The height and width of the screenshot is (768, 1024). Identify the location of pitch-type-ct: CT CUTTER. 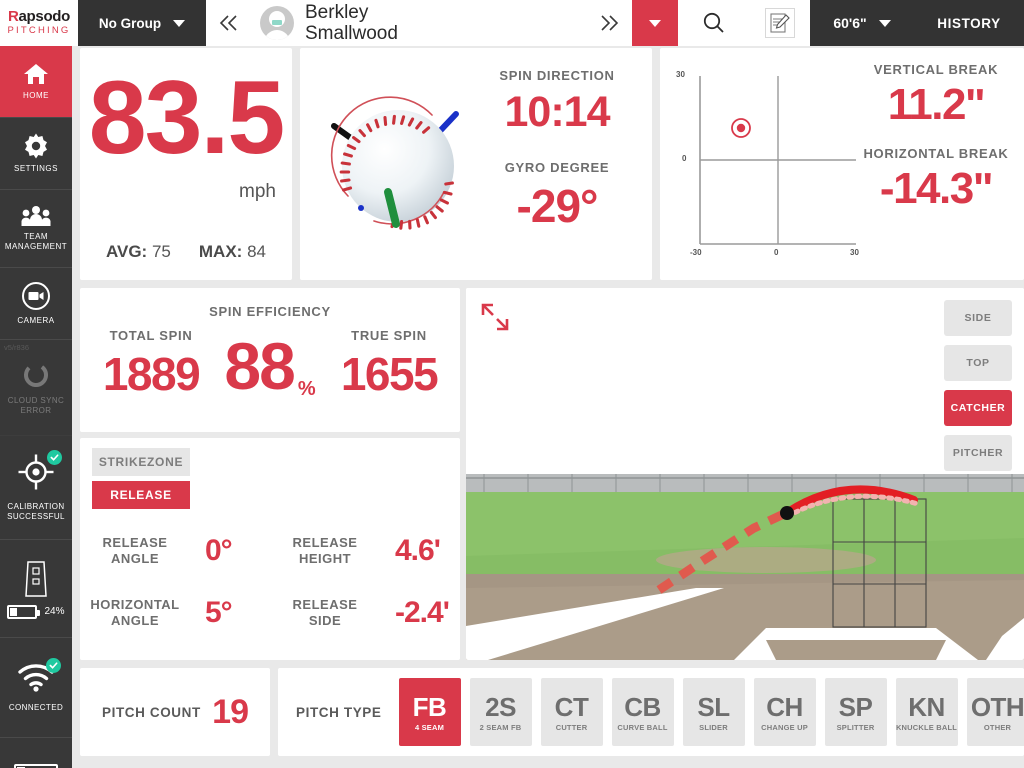
(571, 712).